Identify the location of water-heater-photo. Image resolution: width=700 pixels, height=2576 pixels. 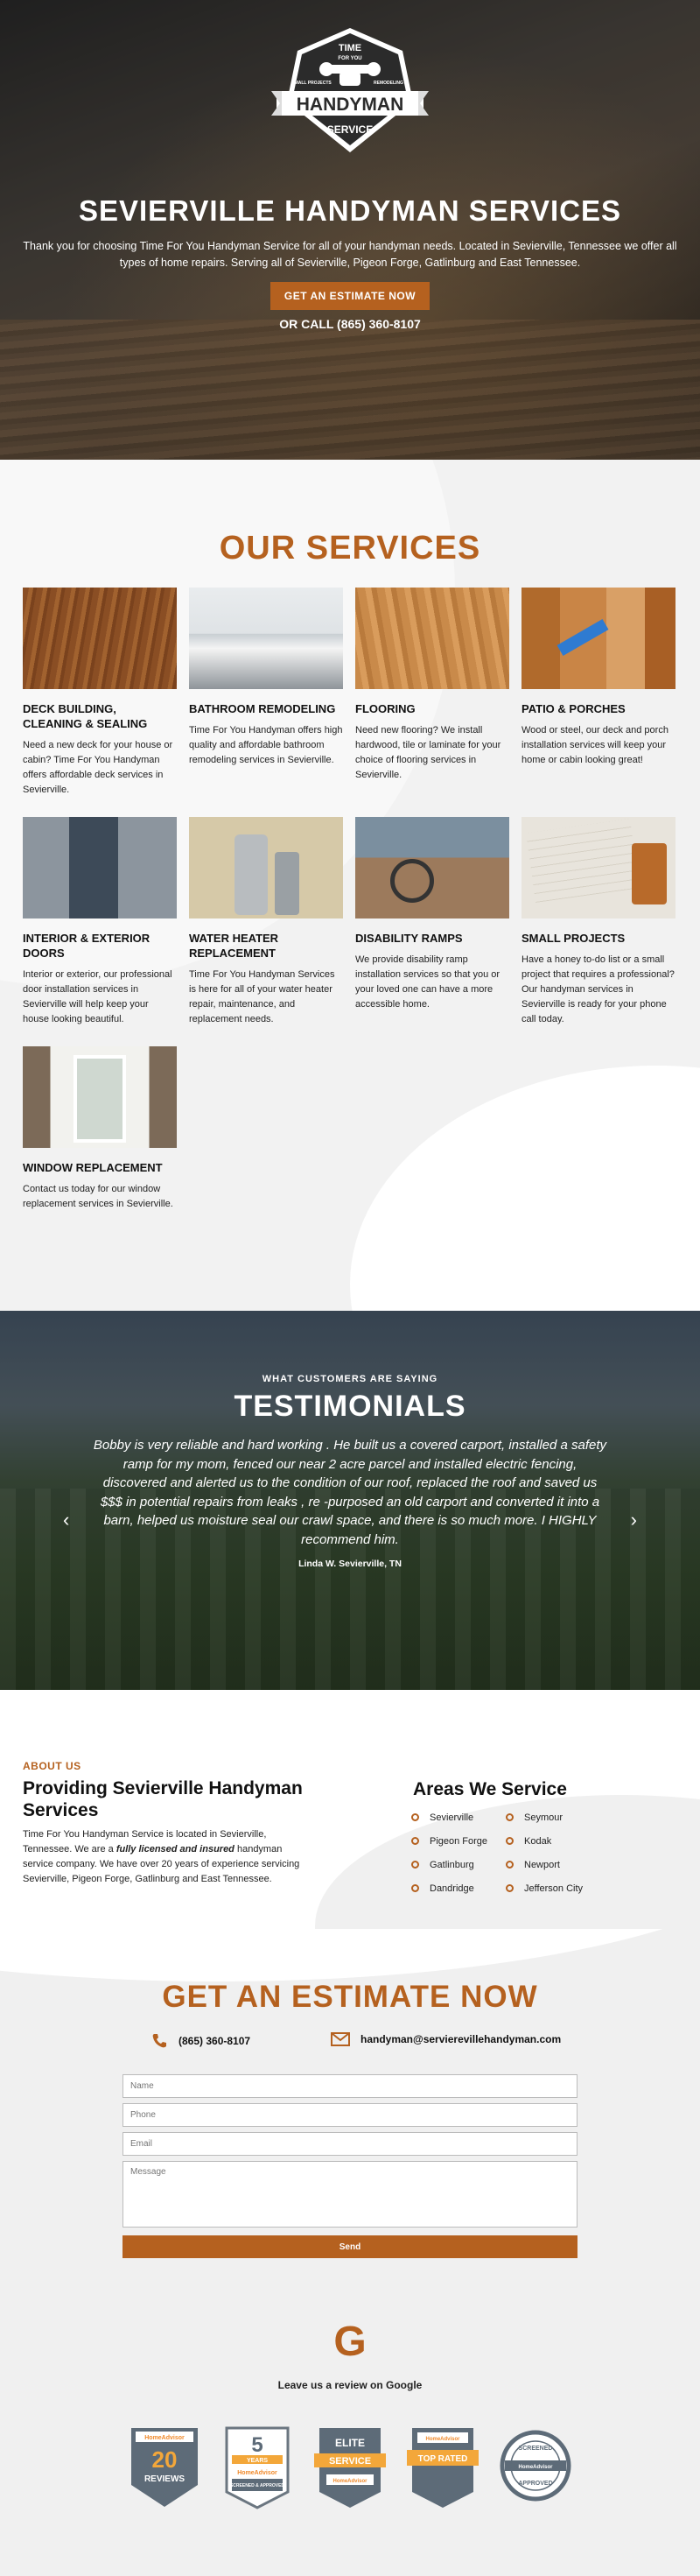
(266, 867).